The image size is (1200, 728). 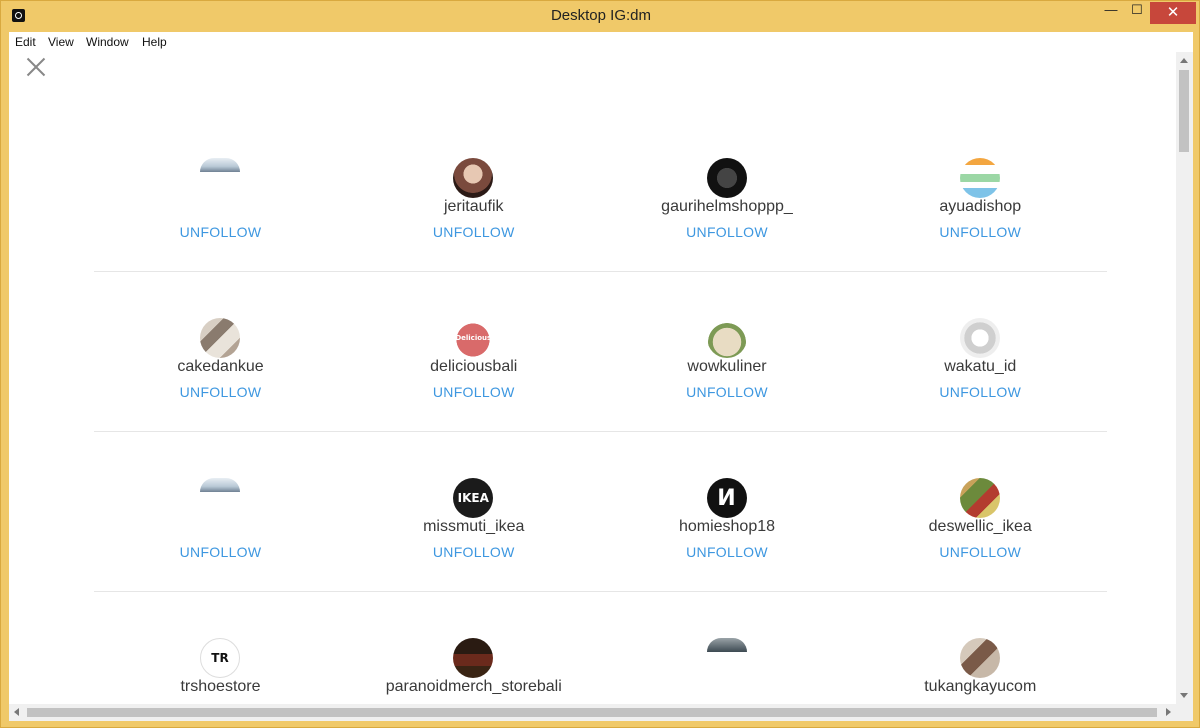 What do you see at coordinates (473, 367) in the screenshot?
I see `username: deliciousbali` at bounding box center [473, 367].